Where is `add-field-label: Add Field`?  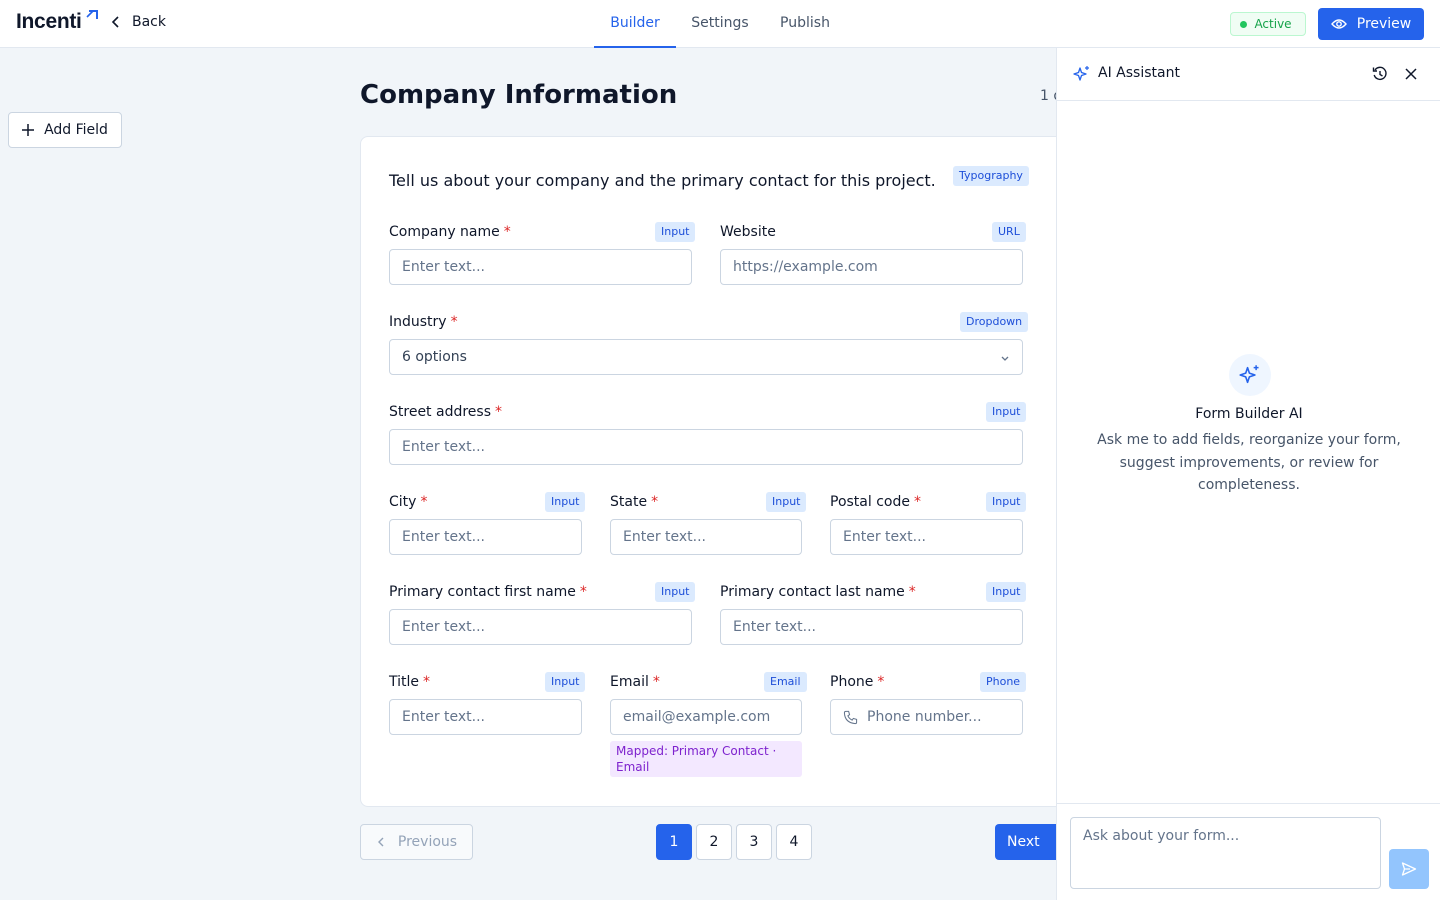 add-field-label: Add Field is located at coordinates (76, 130).